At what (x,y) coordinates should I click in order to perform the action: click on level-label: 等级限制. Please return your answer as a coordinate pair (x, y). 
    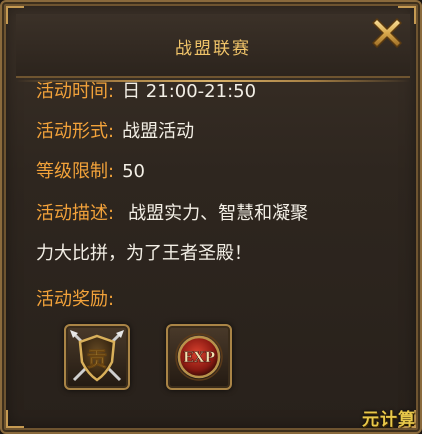
    Looking at the image, I should click on (72, 171).